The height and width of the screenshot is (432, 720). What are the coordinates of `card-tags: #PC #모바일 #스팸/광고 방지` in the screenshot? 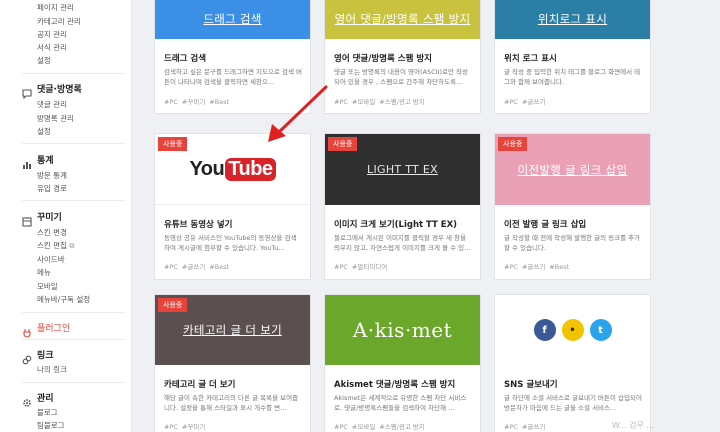 It's located at (381, 101).